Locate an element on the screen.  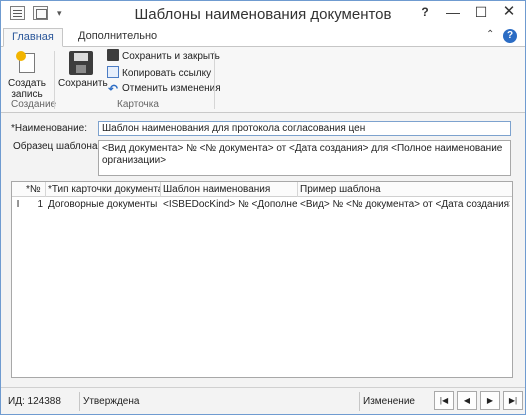
previous-record-button: ◀ is located at coordinates (467, 400).